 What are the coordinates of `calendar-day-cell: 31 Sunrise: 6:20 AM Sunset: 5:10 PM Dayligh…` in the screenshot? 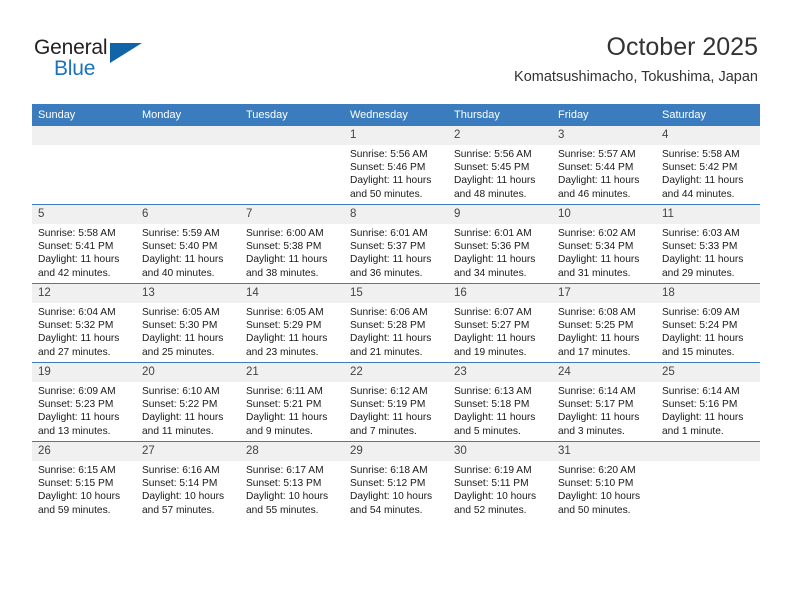 It's located at (604, 480).